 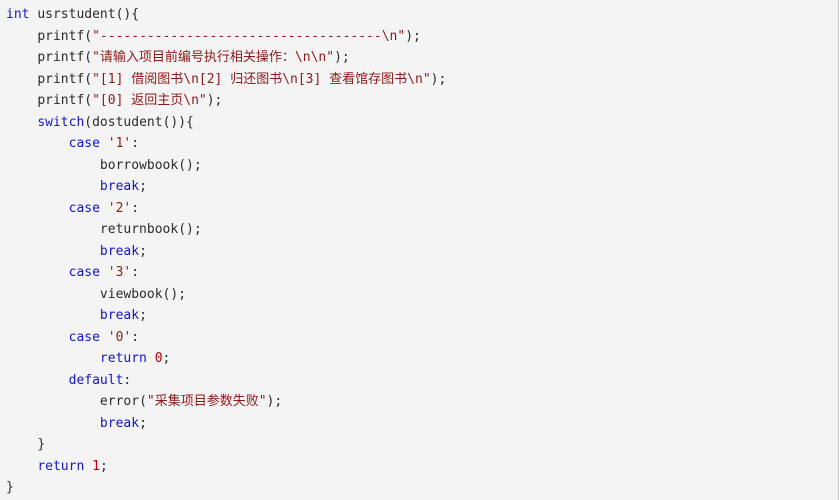 What do you see at coordinates (422, 58) in the screenshot?
I see `code-line: printf("请输入项目前编号执行相关操作：\n\n");` at bounding box center [422, 58].